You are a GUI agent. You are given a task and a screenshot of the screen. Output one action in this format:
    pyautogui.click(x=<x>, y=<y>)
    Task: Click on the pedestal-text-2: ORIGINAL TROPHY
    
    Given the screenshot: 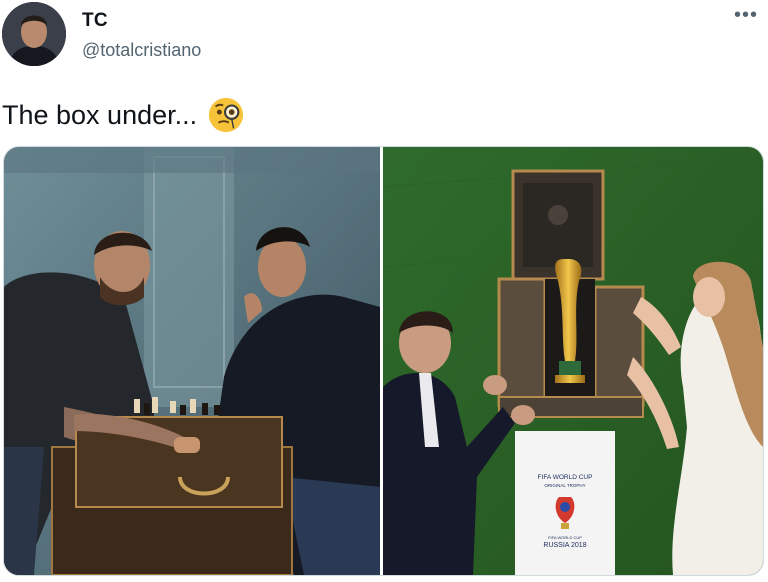 What is the action you would take?
    pyautogui.click(x=564, y=485)
    